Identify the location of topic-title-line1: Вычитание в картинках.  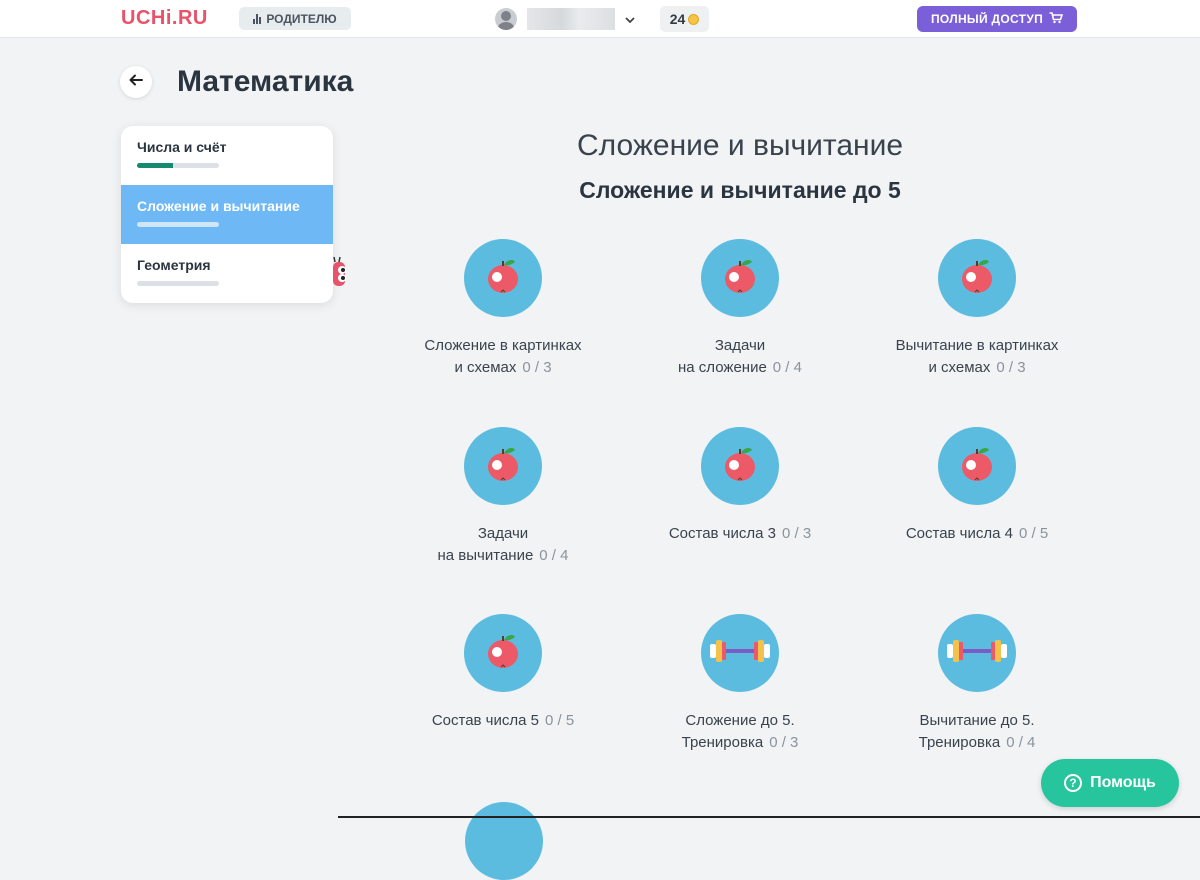
(977, 345).